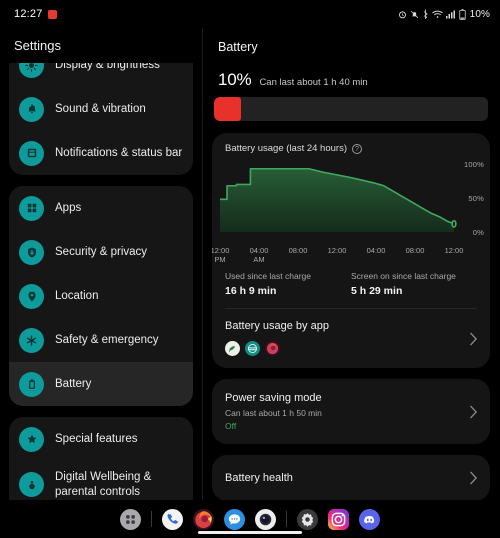 The image size is (500, 538). I want to click on sidebar-item-apps: Apps, so click(101, 208).